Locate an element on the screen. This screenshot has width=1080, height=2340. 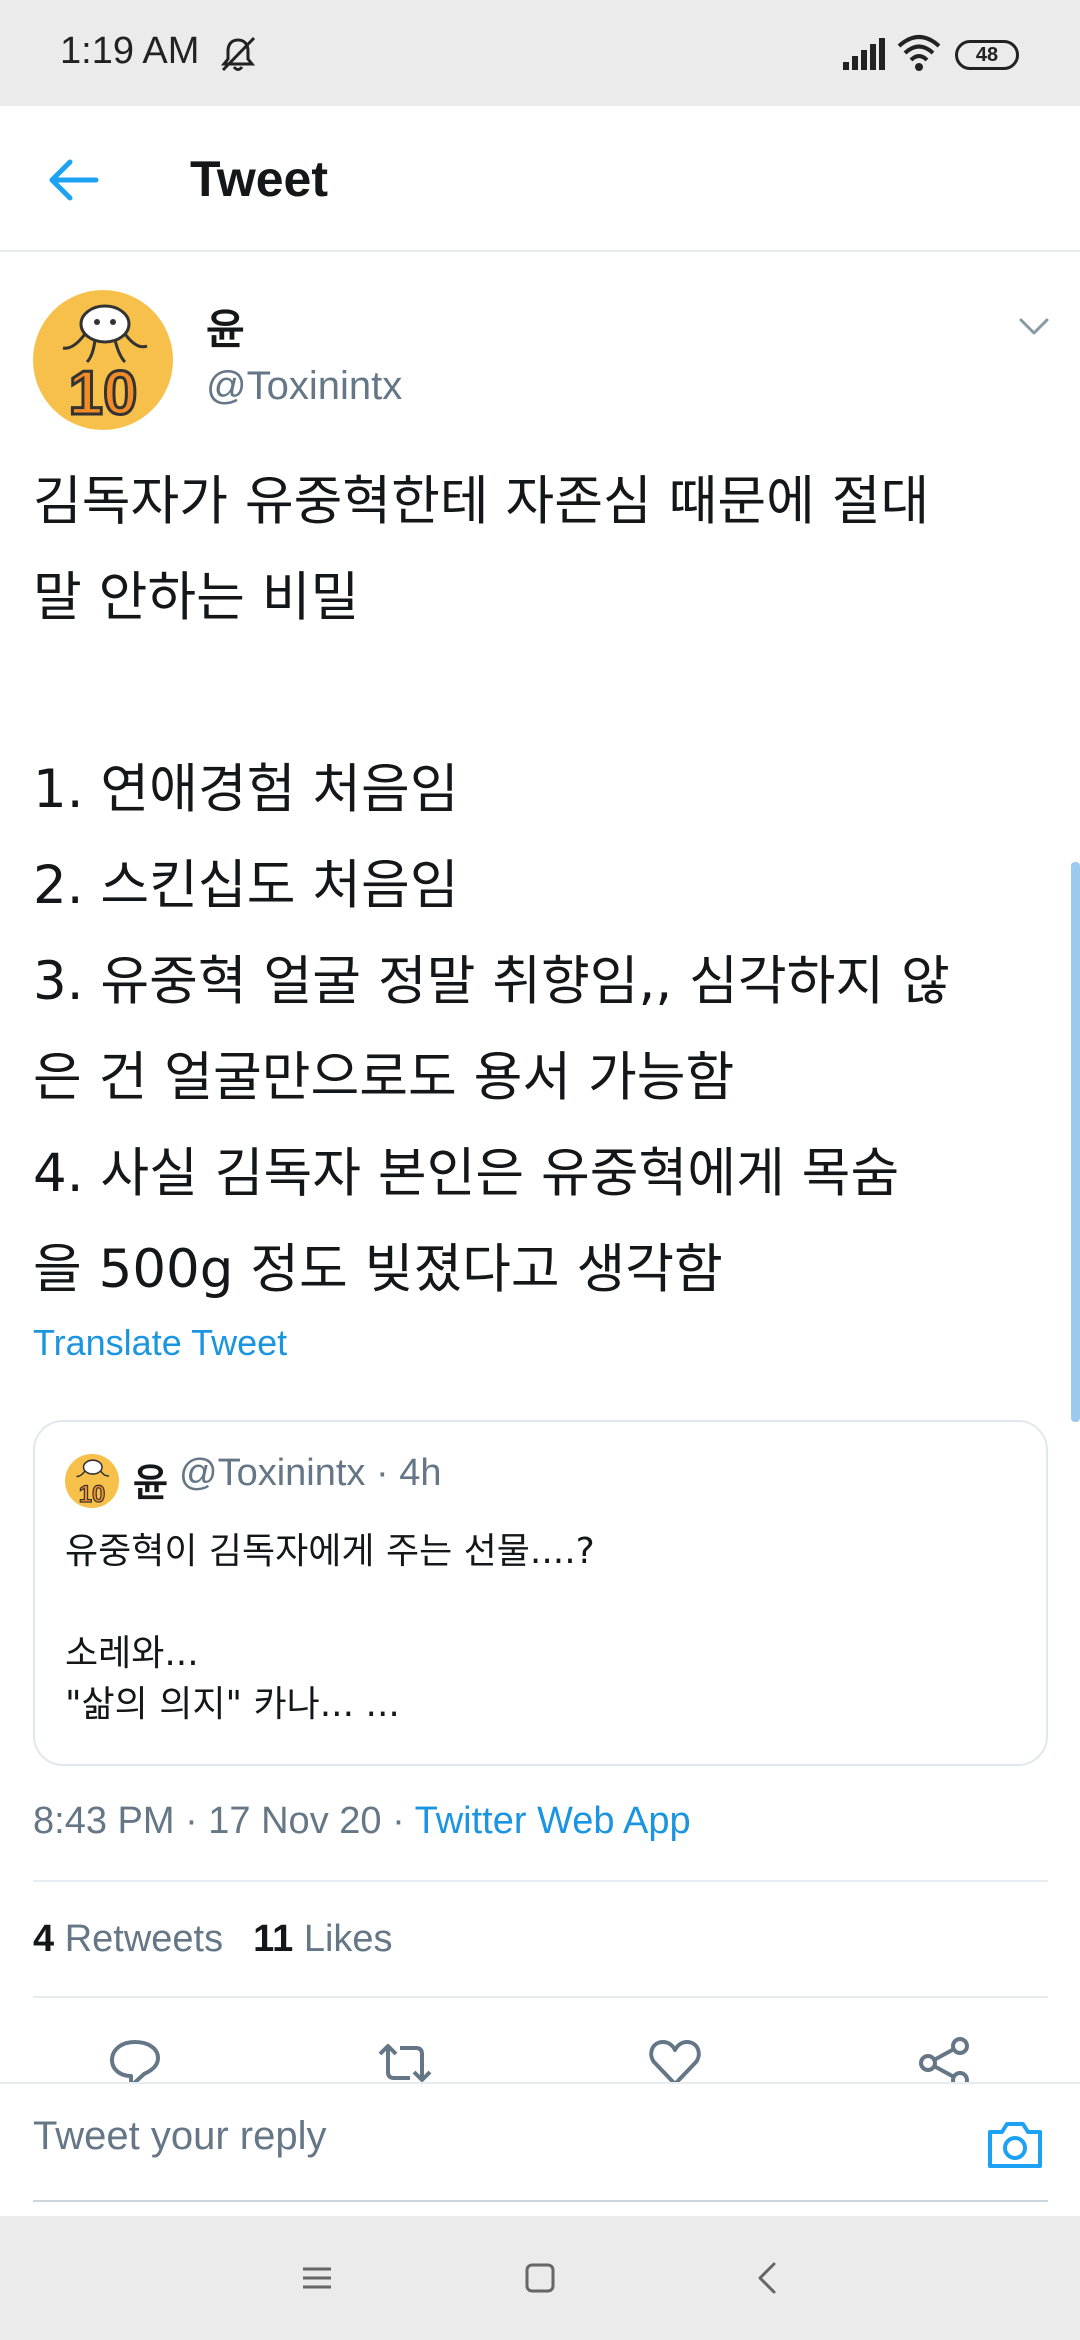
retweets-label: Retweets is located at coordinates (144, 1939).